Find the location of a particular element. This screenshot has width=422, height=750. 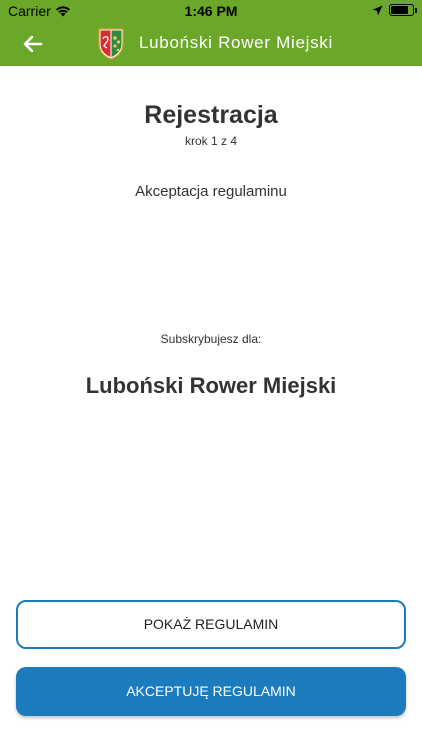

arrow-left-icon is located at coordinates (33, 44).